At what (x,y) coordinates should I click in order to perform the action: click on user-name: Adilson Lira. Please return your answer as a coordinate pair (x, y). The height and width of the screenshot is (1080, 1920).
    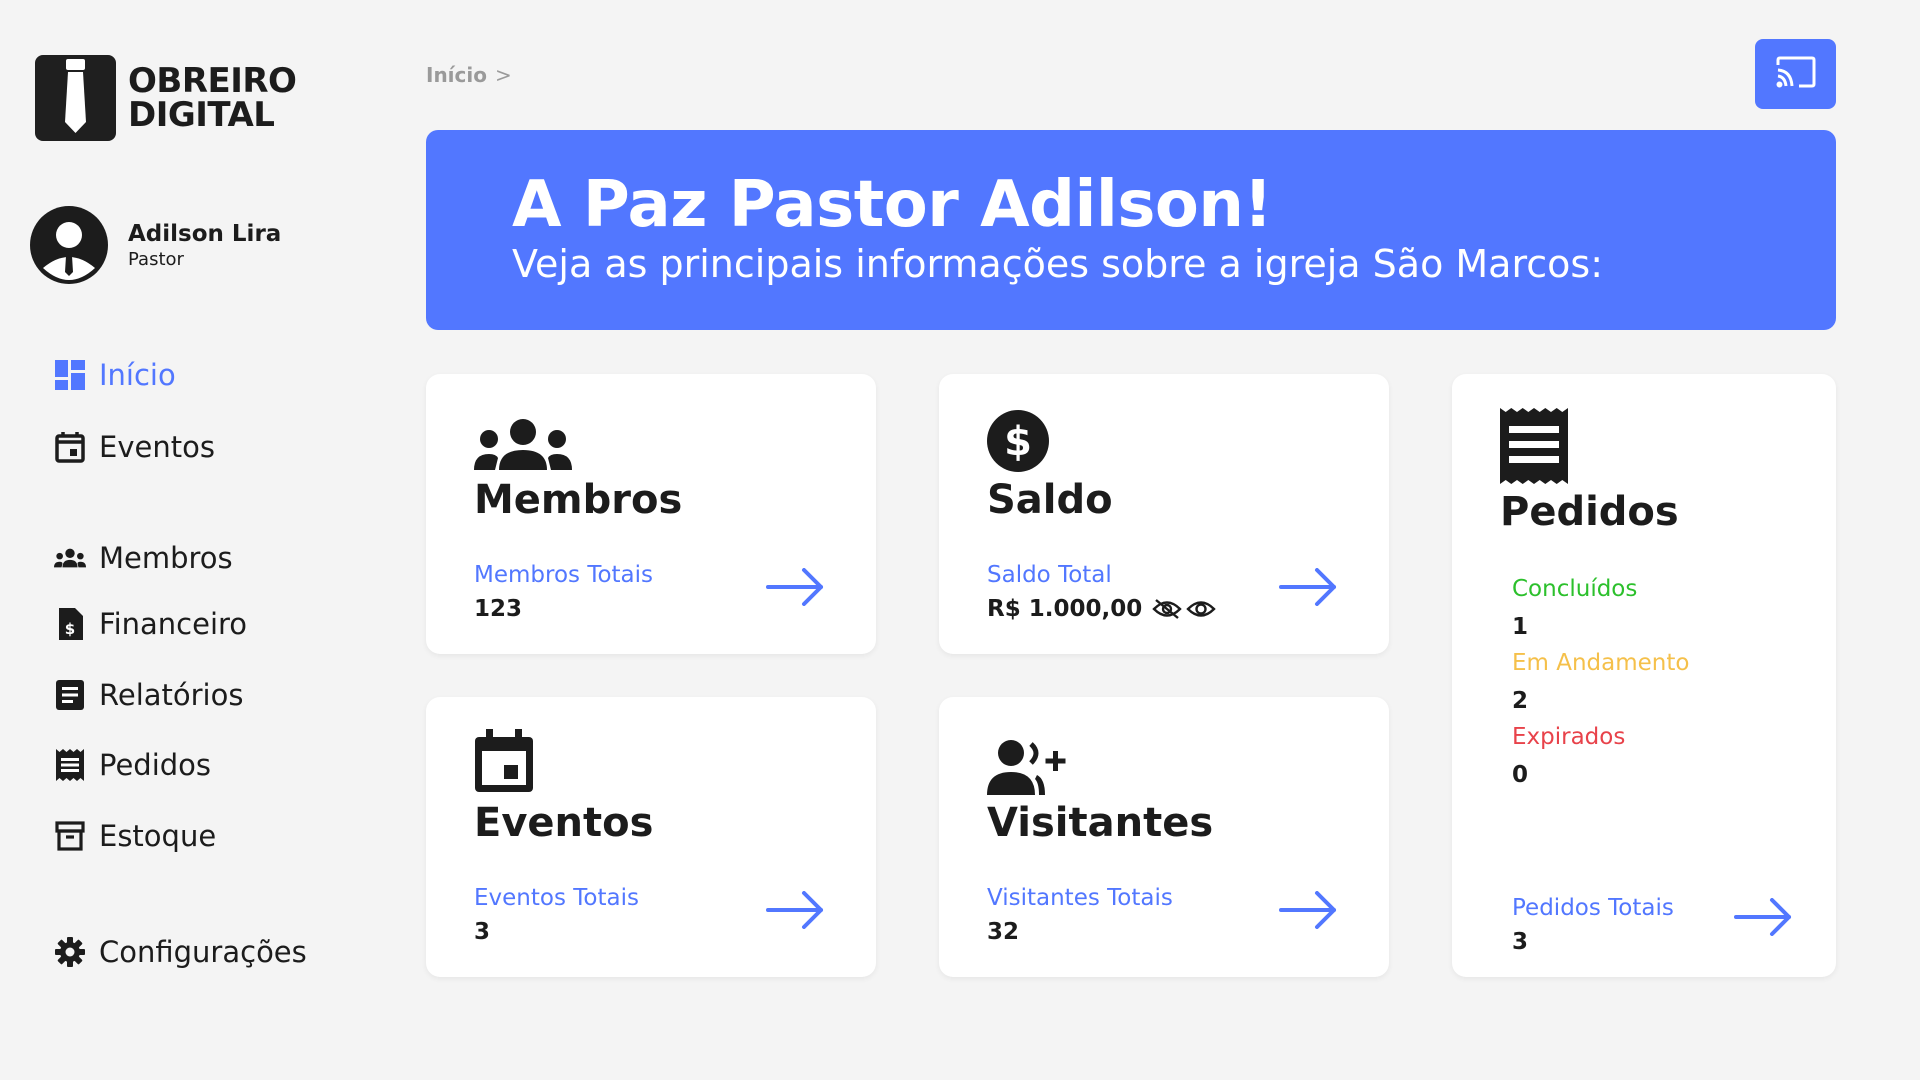
    Looking at the image, I should click on (205, 233).